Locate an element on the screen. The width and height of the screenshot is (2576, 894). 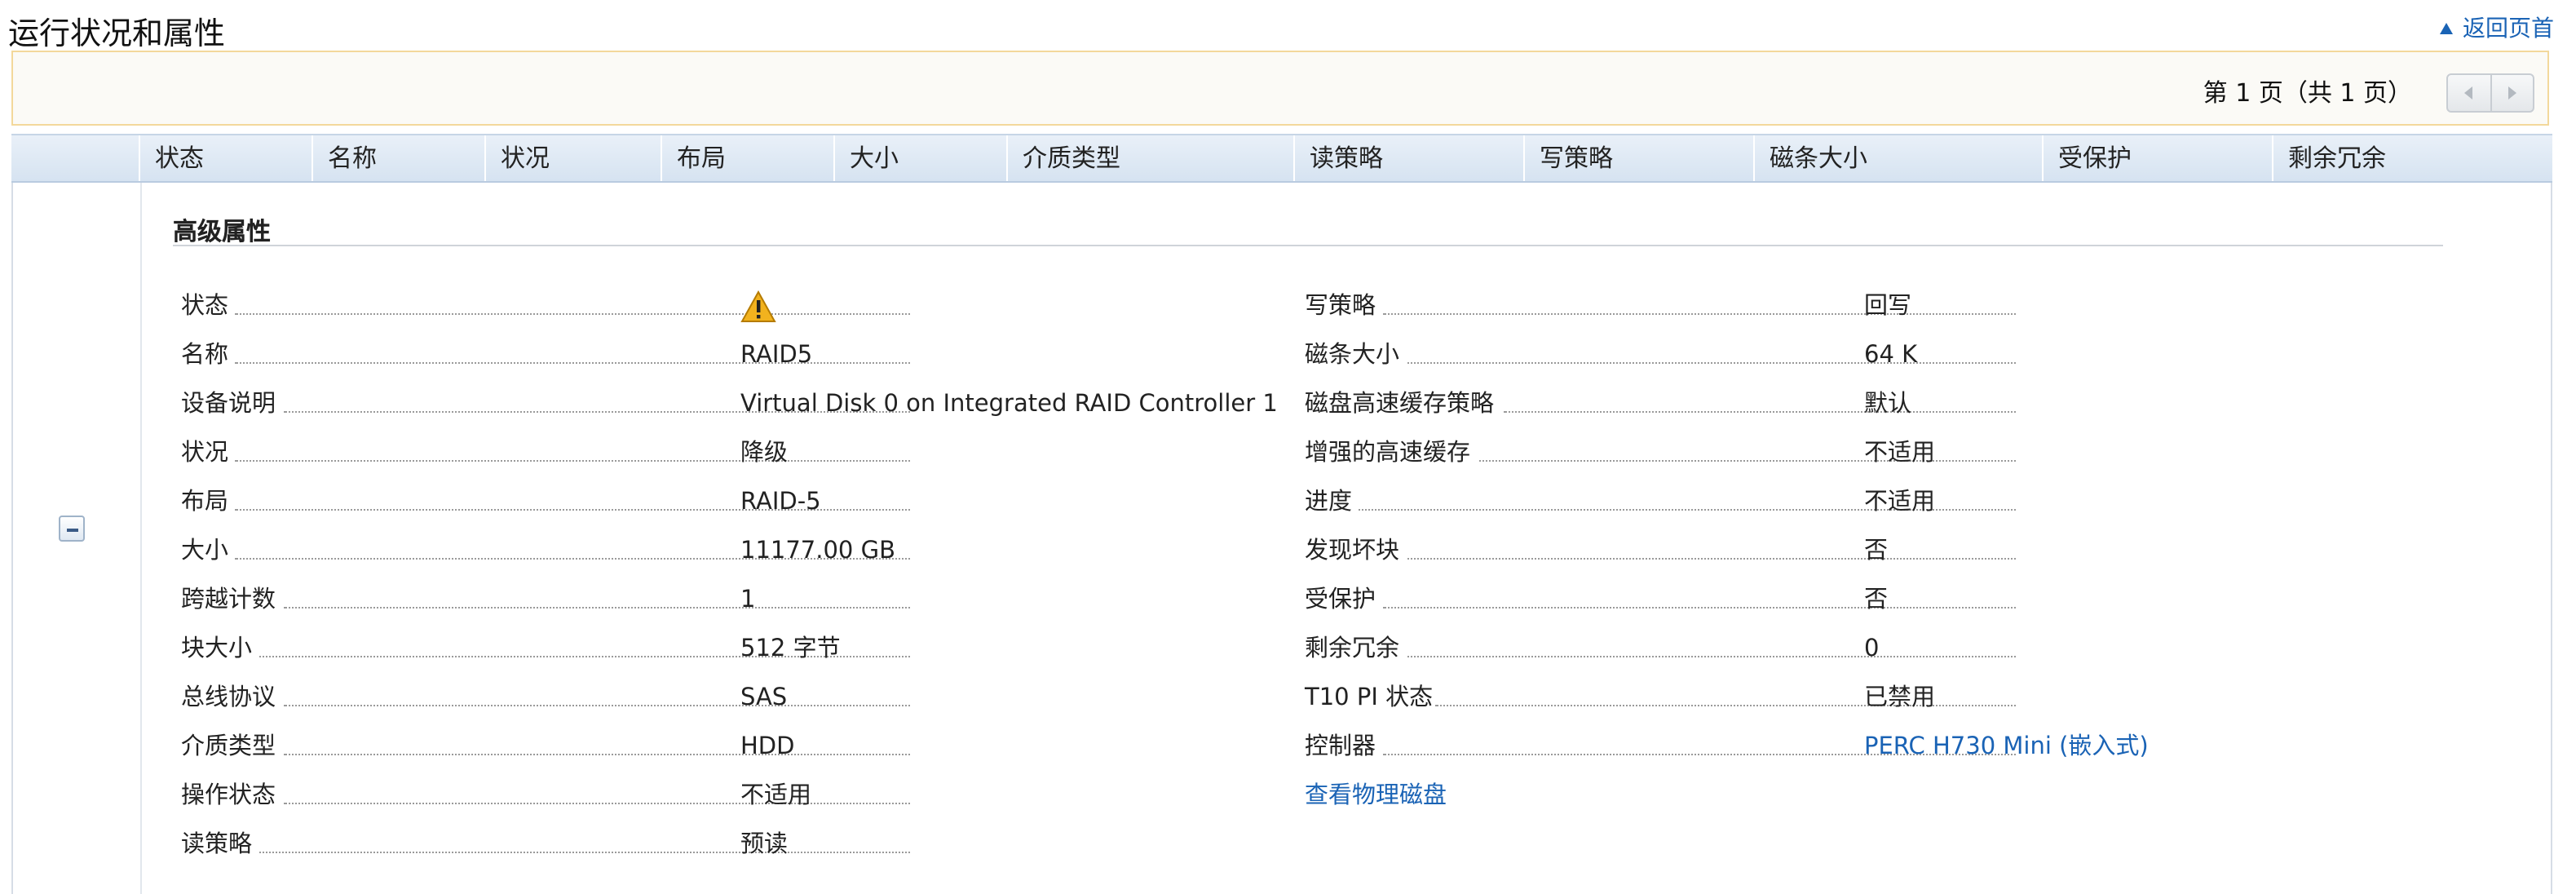
prop-label: 写策略 is located at coordinates (1342, 307).